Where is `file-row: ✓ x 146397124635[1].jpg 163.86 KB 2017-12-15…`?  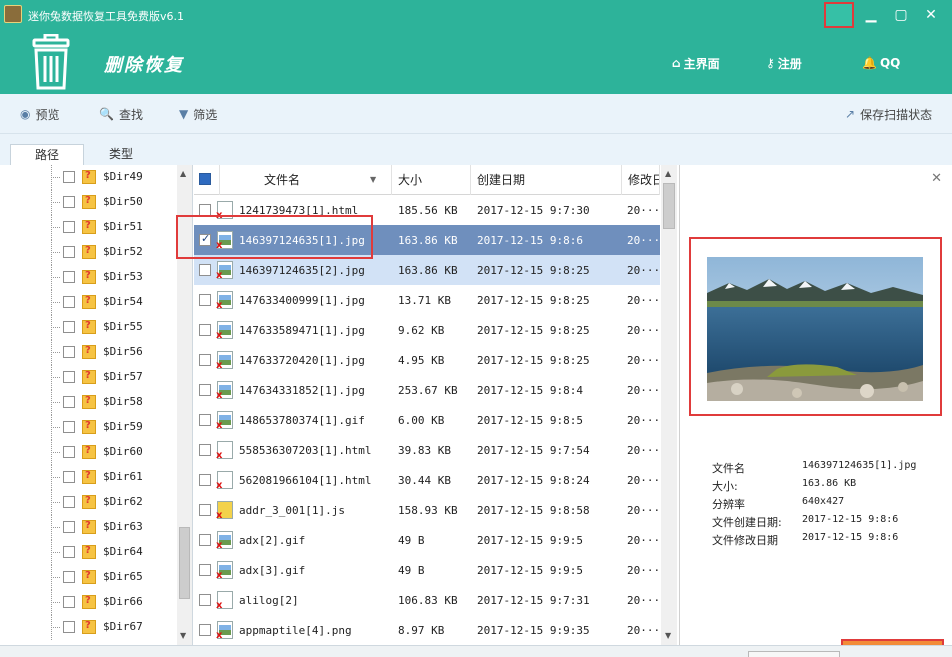 file-row: ✓ x 146397124635[1].jpg 163.86 KB 2017-12-15… is located at coordinates (427, 240).